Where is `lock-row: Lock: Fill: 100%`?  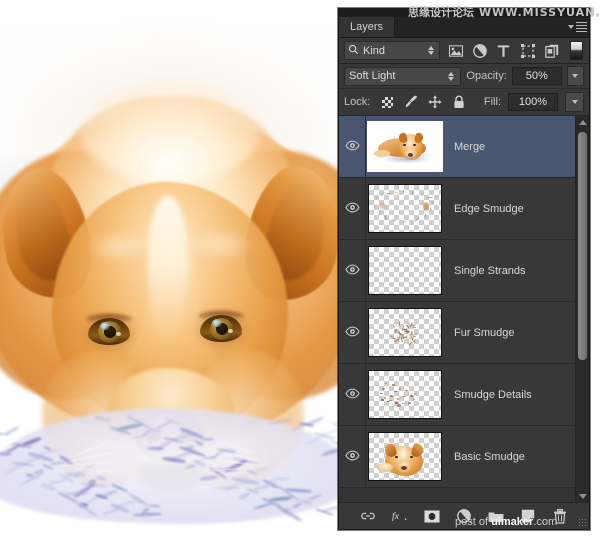
lock-row: Lock: Fill: 100% is located at coordinates (464, 102).